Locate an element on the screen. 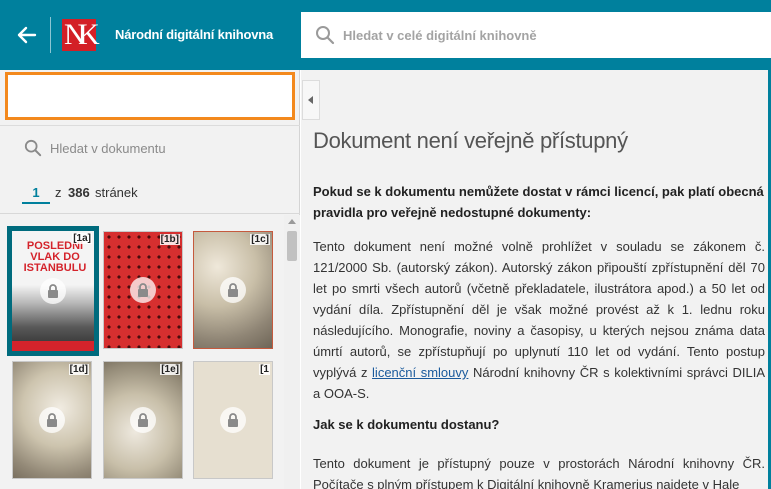  logo-letter-k: K is located at coordinates (89, 34).